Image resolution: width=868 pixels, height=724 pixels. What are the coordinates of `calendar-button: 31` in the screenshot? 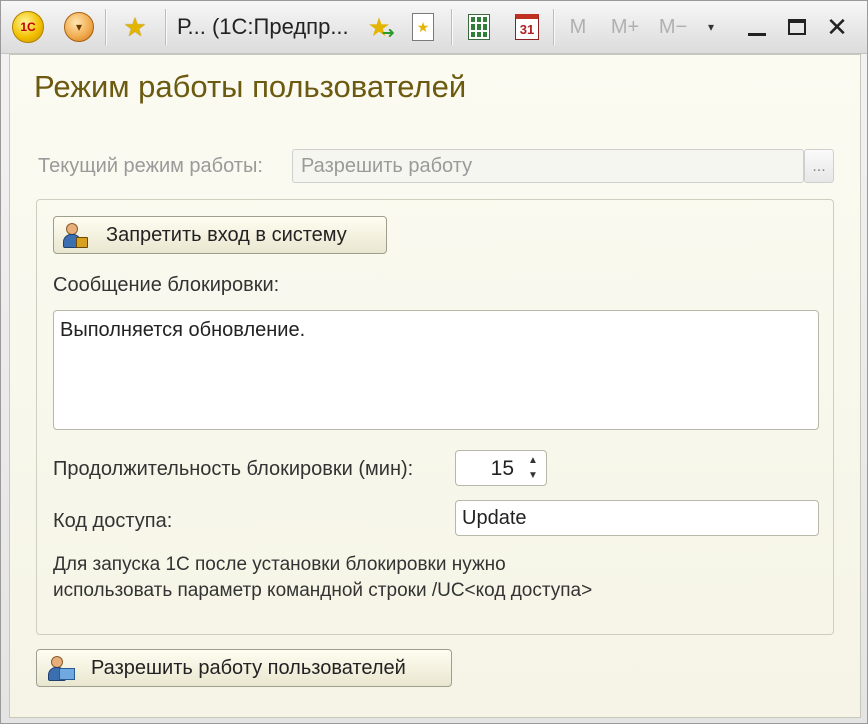 It's located at (527, 27).